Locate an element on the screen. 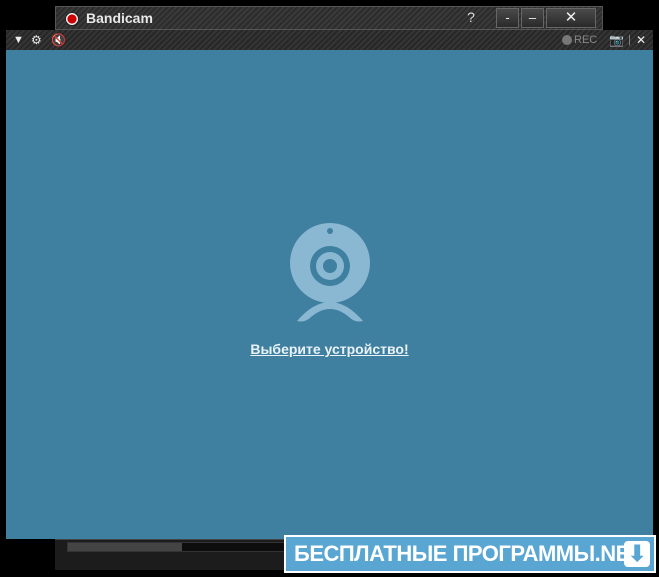 Image resolution: width=659 pixels, height=577 pixels. close-icon: ✕ is located at coordinates (641, 40).